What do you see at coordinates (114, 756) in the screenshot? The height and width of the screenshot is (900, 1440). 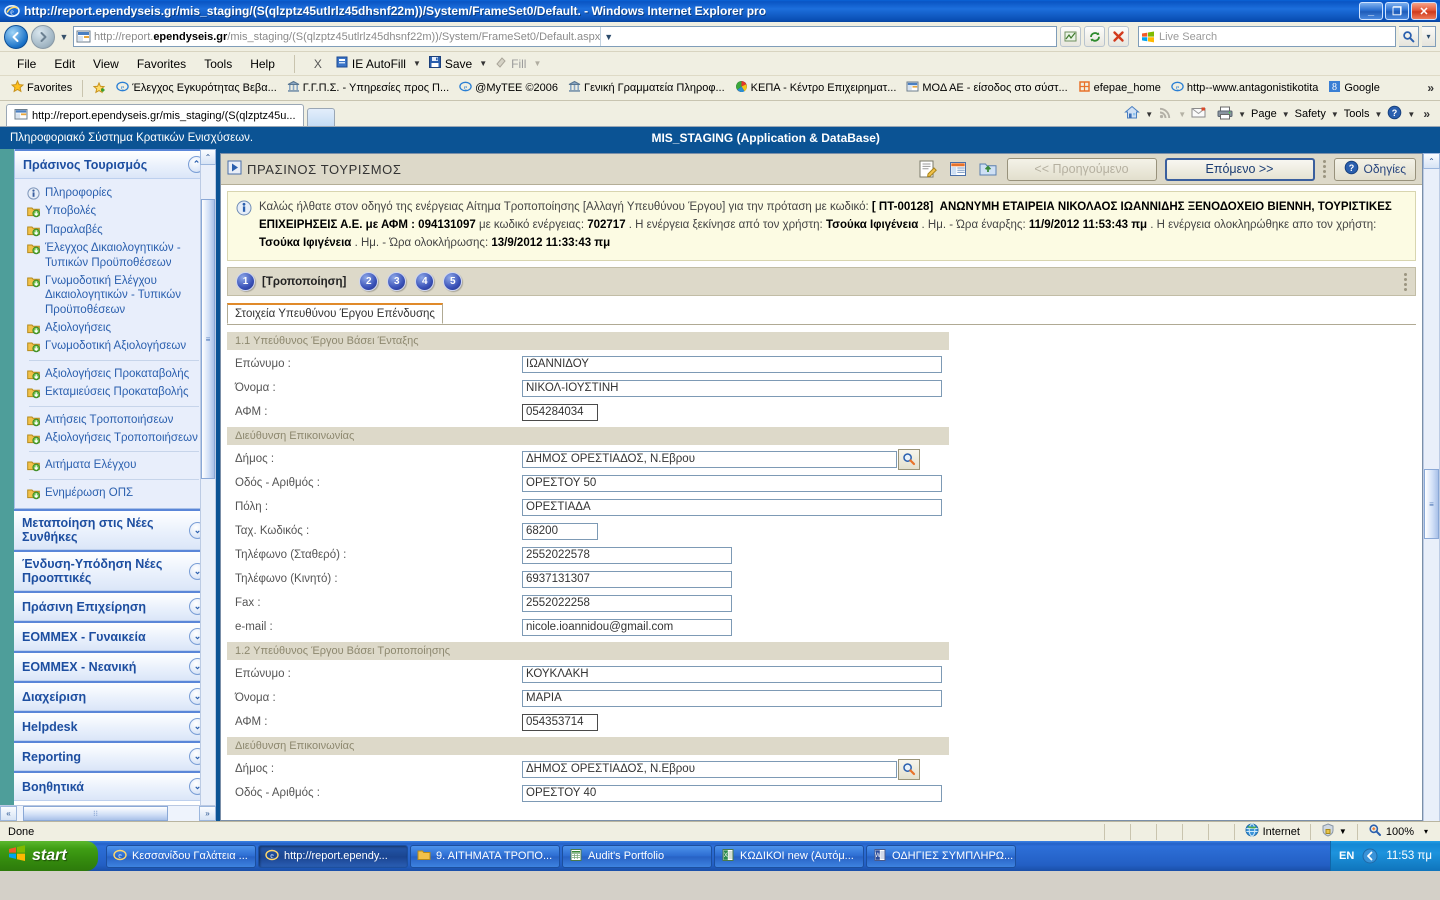 I see `sidebar-group-reporting: Reporting ⌄` at bounding box center [114, 756].